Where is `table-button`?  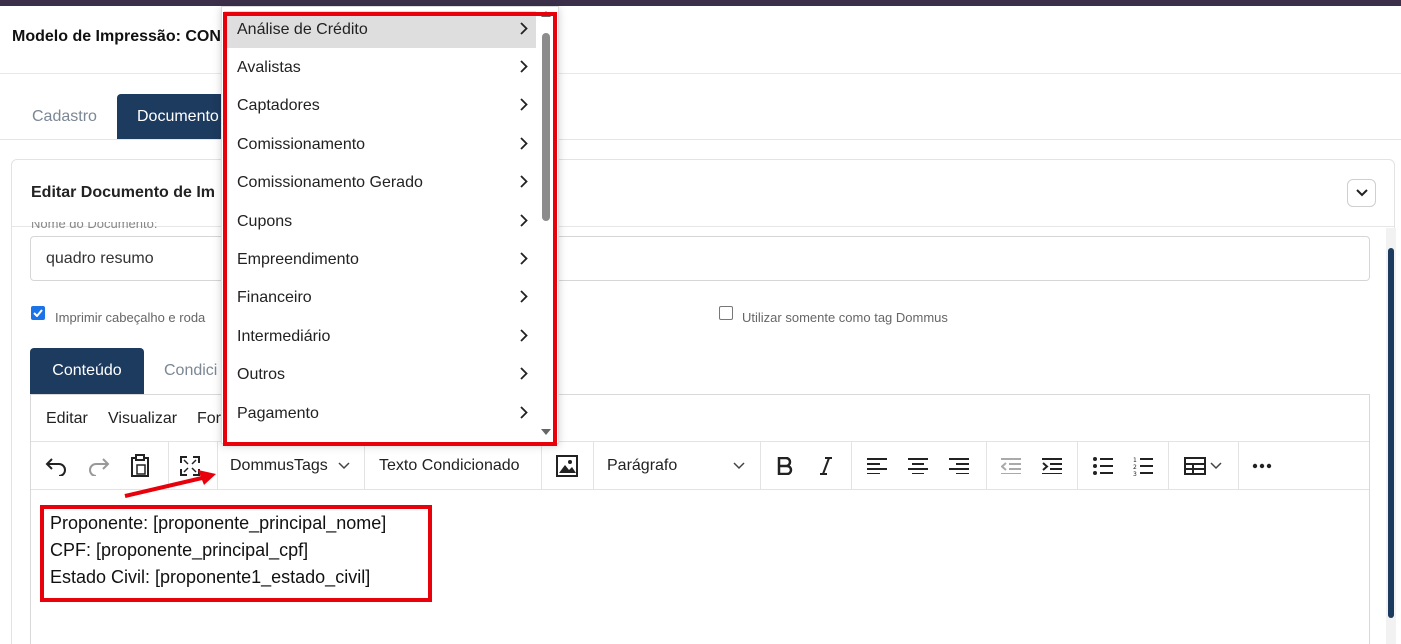 table-button is located at coordinates (1203, 466).